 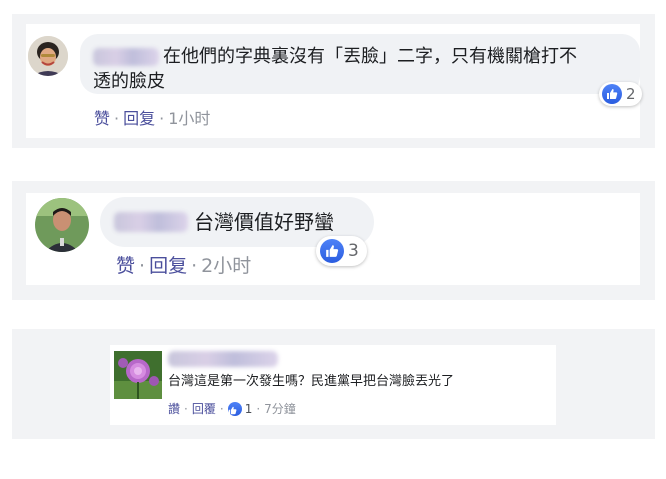 What do you see at coordinates (226, 266) in the screenshot?
I see `timestamp: 2小时` at bounding box center [226, 266].